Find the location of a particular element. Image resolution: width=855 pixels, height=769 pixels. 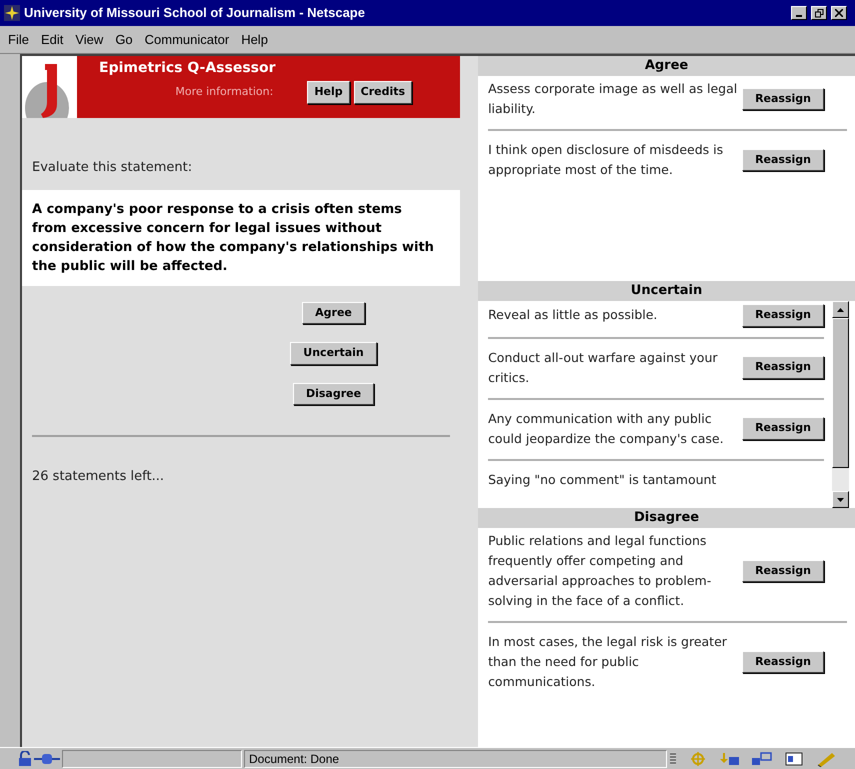

menu-item: Communicator is located at coordinates (187, 40).